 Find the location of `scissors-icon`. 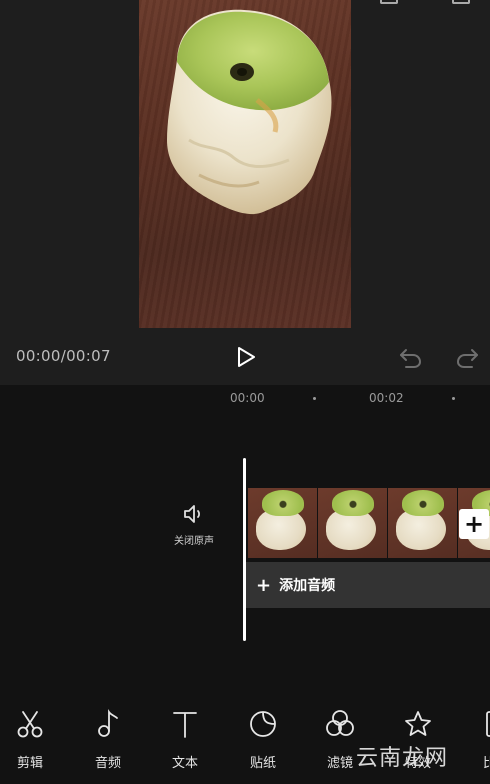

scissors-icon is located at coordinates (30, 724).